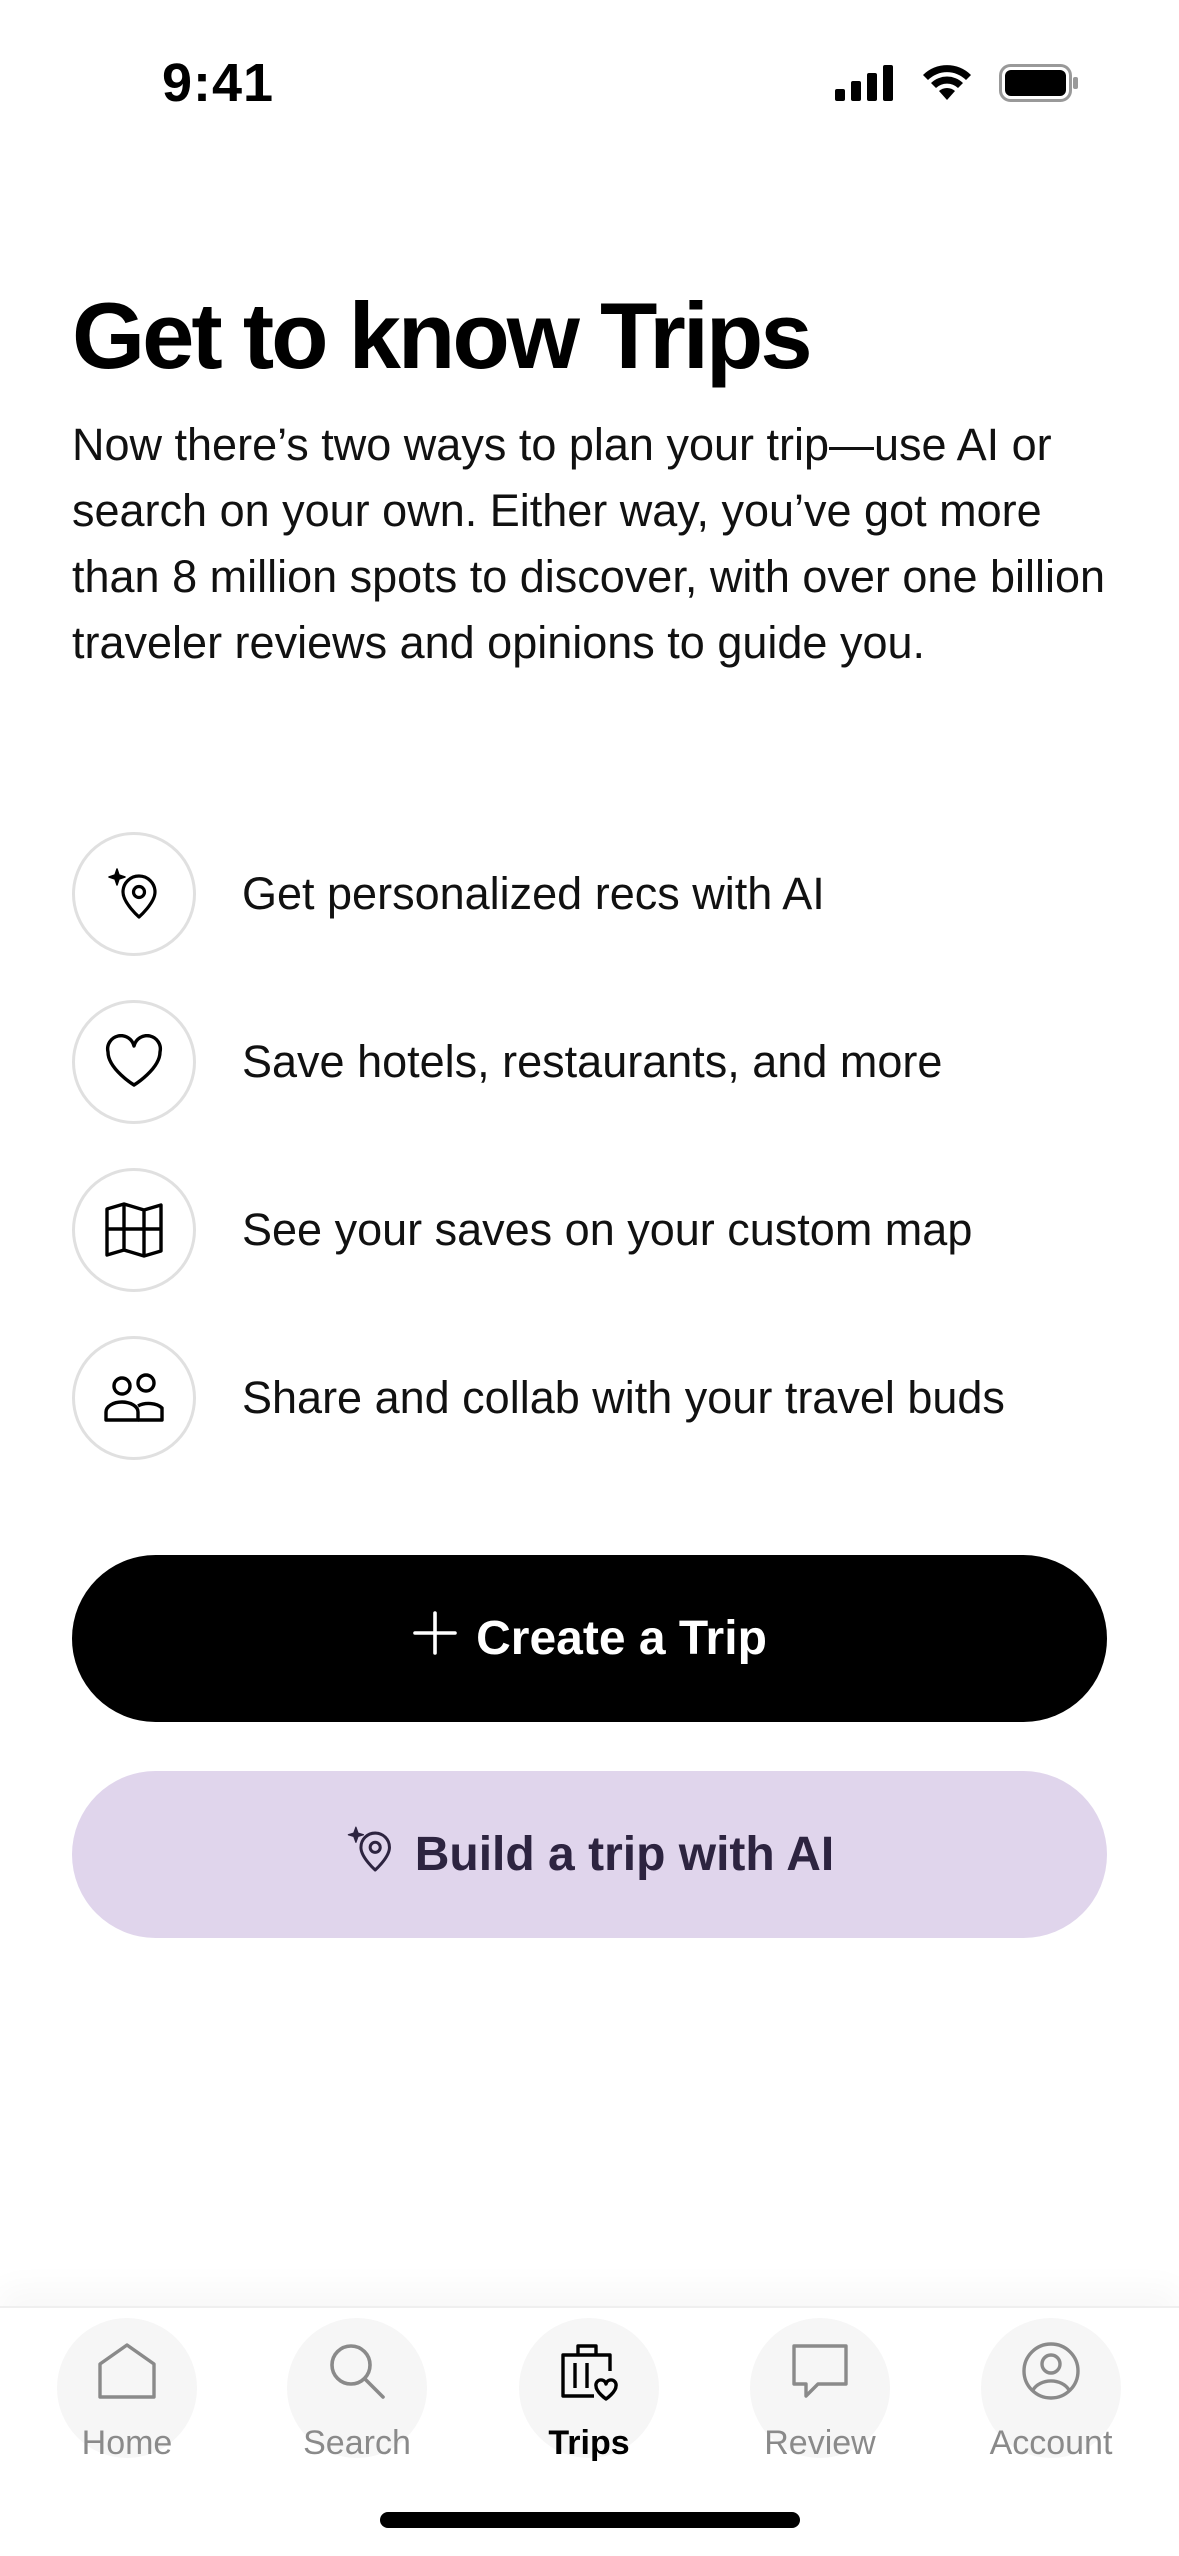 The image size is (1179, 2556). I want to click on feature-label: Save hotels, restaurants, and more, so click(592, 1061).